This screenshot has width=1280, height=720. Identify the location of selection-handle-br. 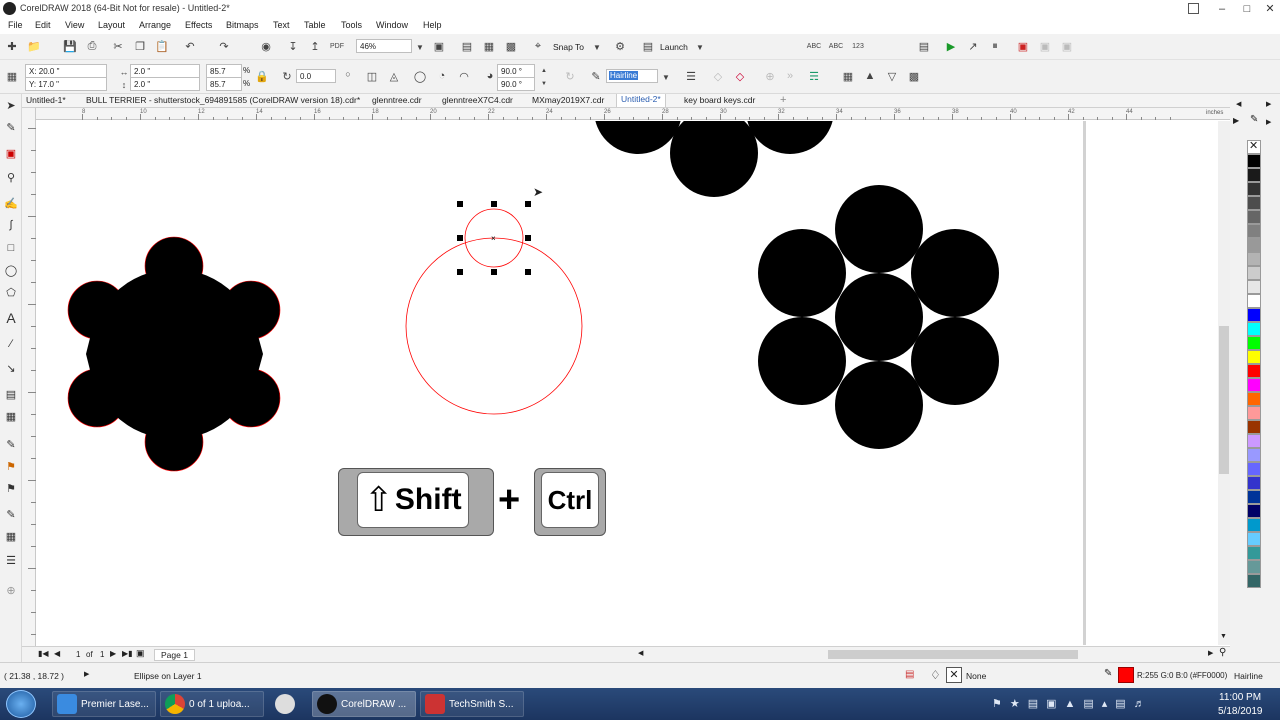
(528, 272).